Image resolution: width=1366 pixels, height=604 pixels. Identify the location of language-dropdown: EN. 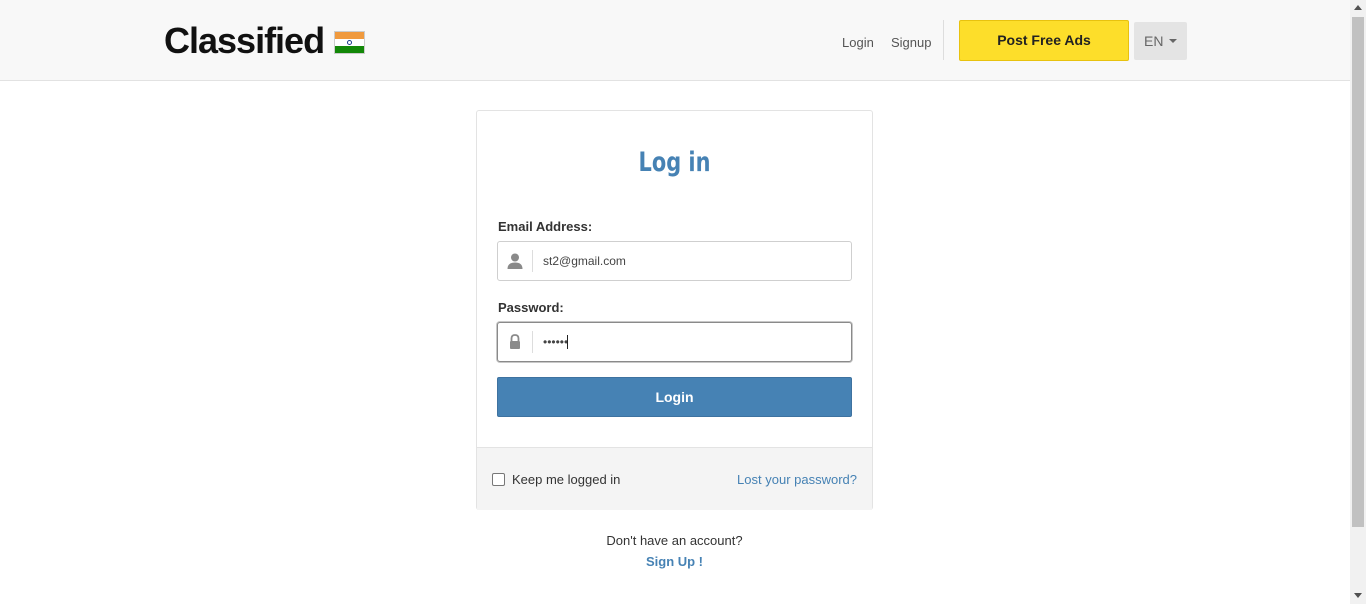
(1160, 41).